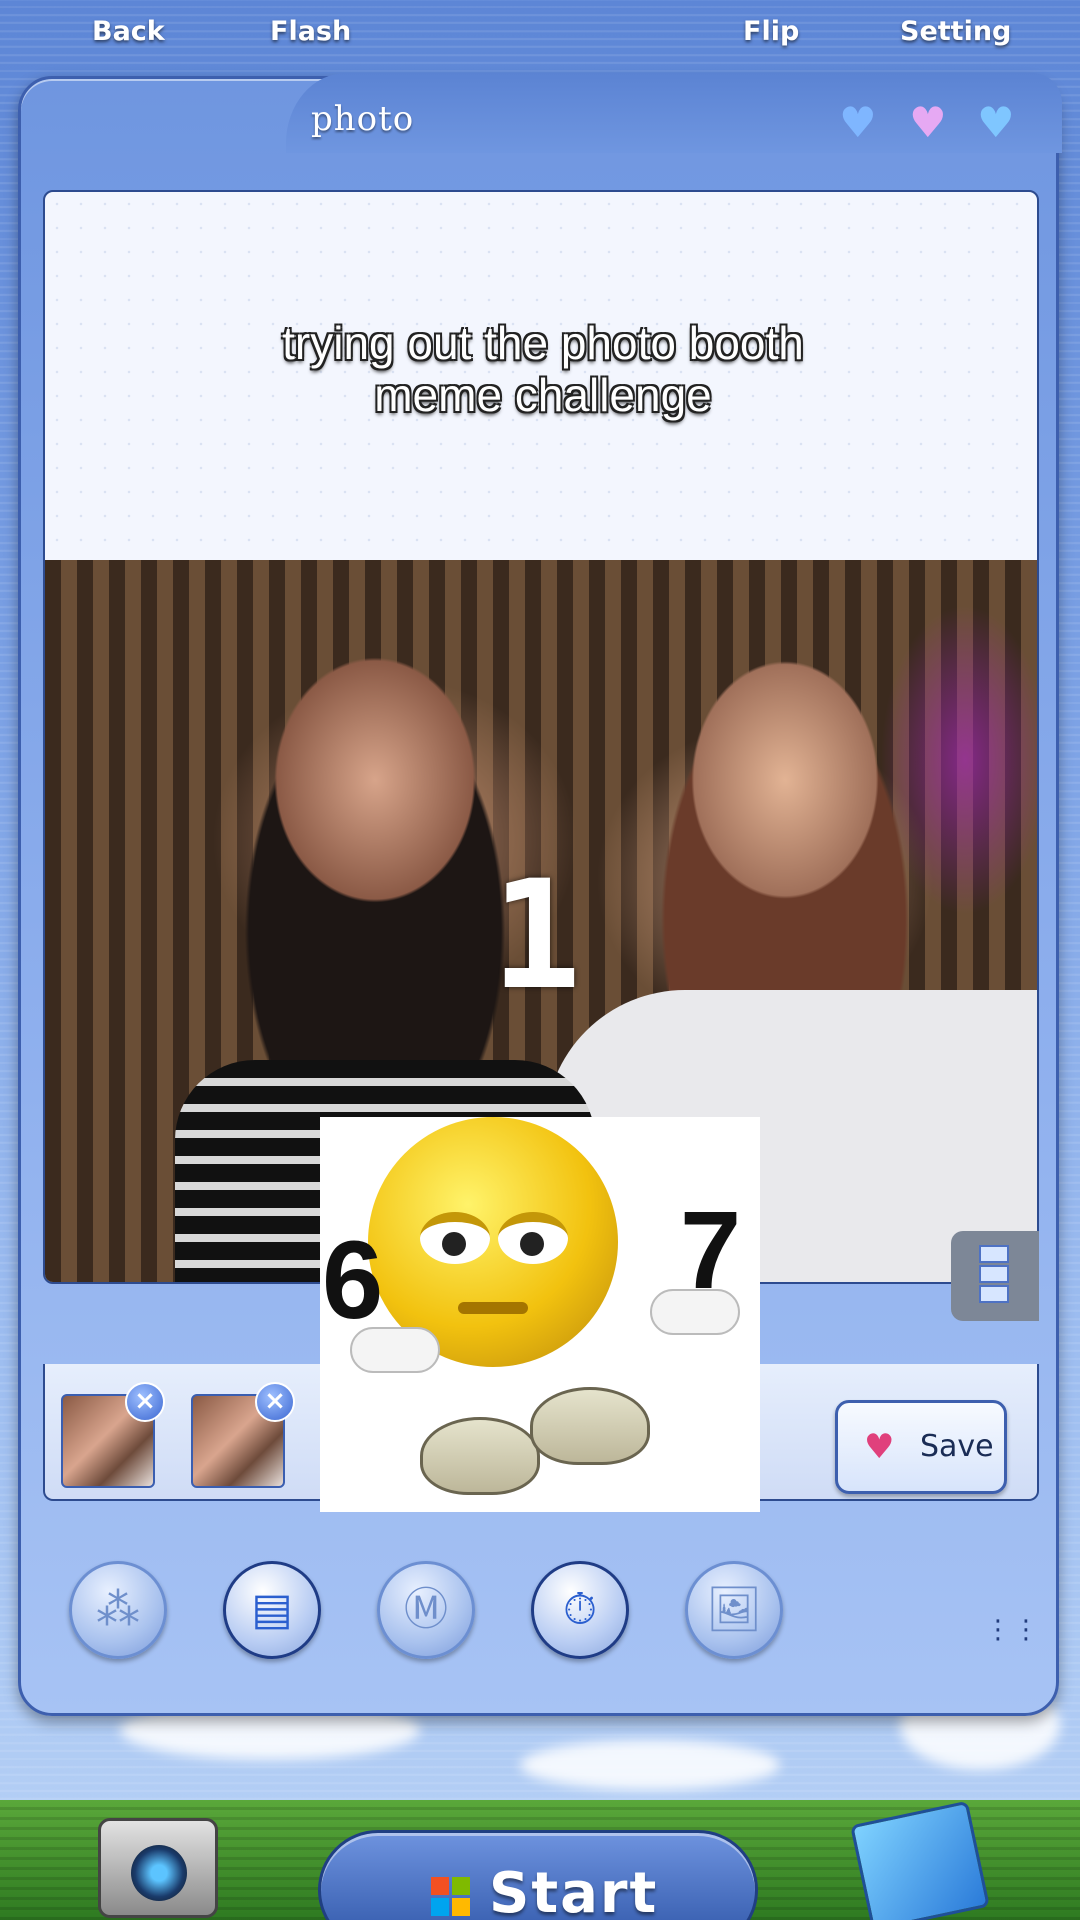 Image resolution: width=1080 pixels, height=1920 pixels. Describe the element at coordinates (879, 1447) in the screenshot. I see `heart-icon: ♥` at that location.